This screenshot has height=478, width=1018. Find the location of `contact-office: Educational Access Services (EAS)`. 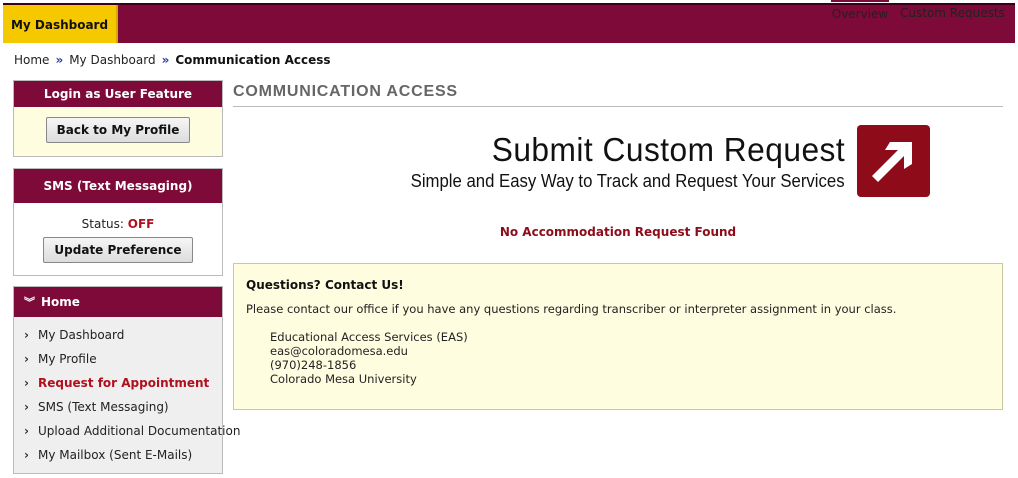

contact-office: Educational Access Services (EAS) is located at coordinates (369, 337).